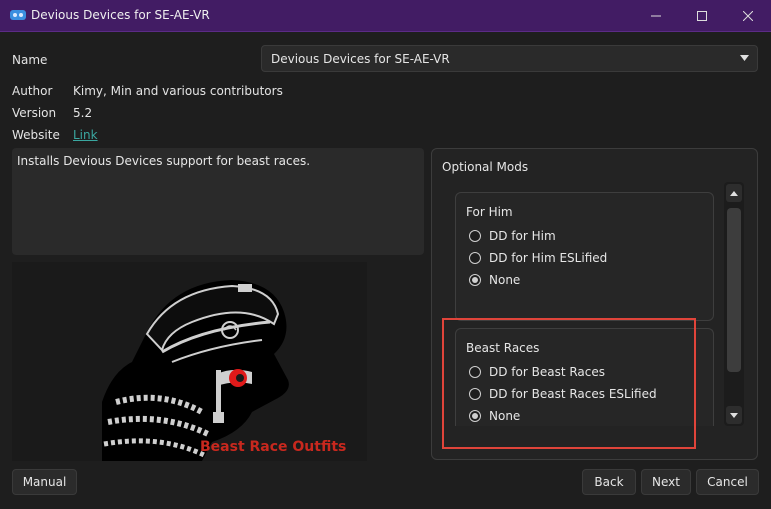 This screenshot has height=509, width=771. I want to click on option-none-beast-races: None, so click(494, 416).